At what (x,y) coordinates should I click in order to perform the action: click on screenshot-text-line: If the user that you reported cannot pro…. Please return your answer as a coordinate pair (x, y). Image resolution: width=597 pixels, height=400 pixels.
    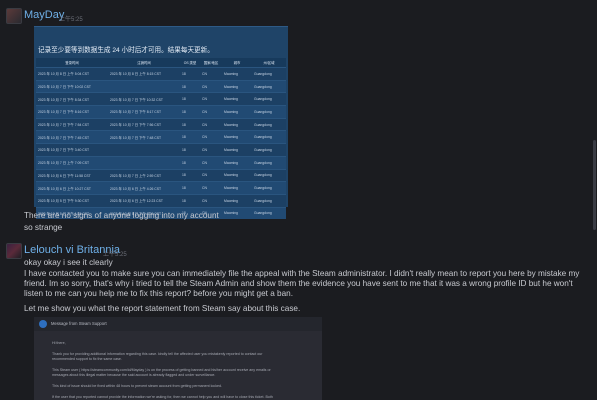
    Looking at the image, I should click on (162, 397).